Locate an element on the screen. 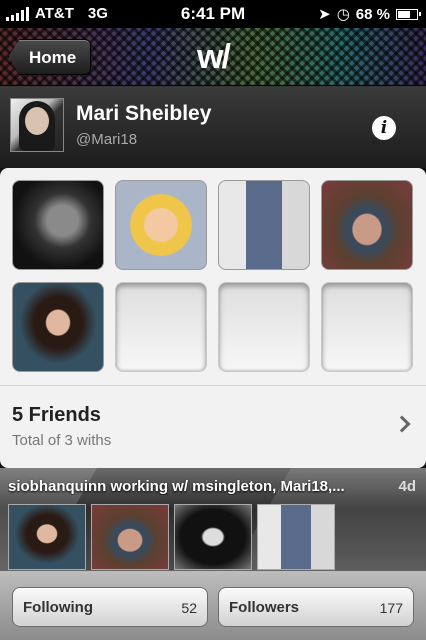 This screenshot has height=640, width=426. navigation-bar: Home w/ is located at coordinates (213, 57).